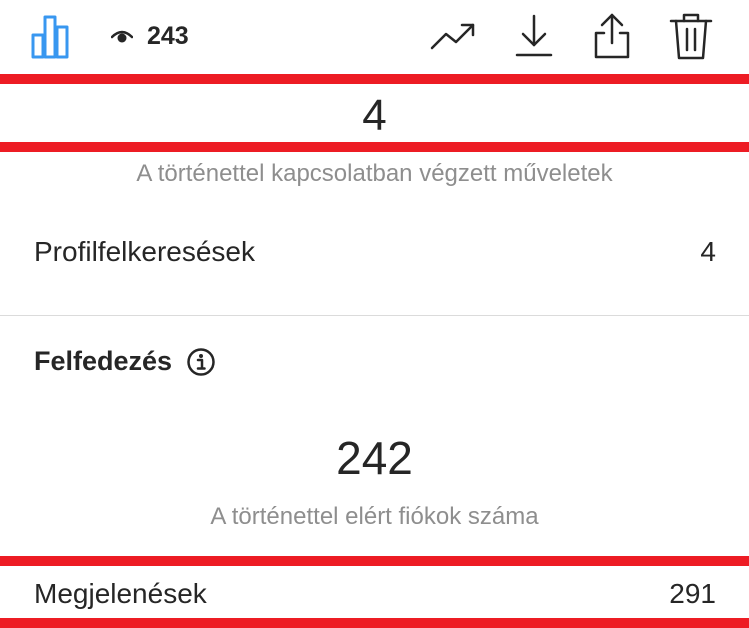 This screenshot has width=749, height=628. I want to click on interactions-total: 4, so click(374, 115).